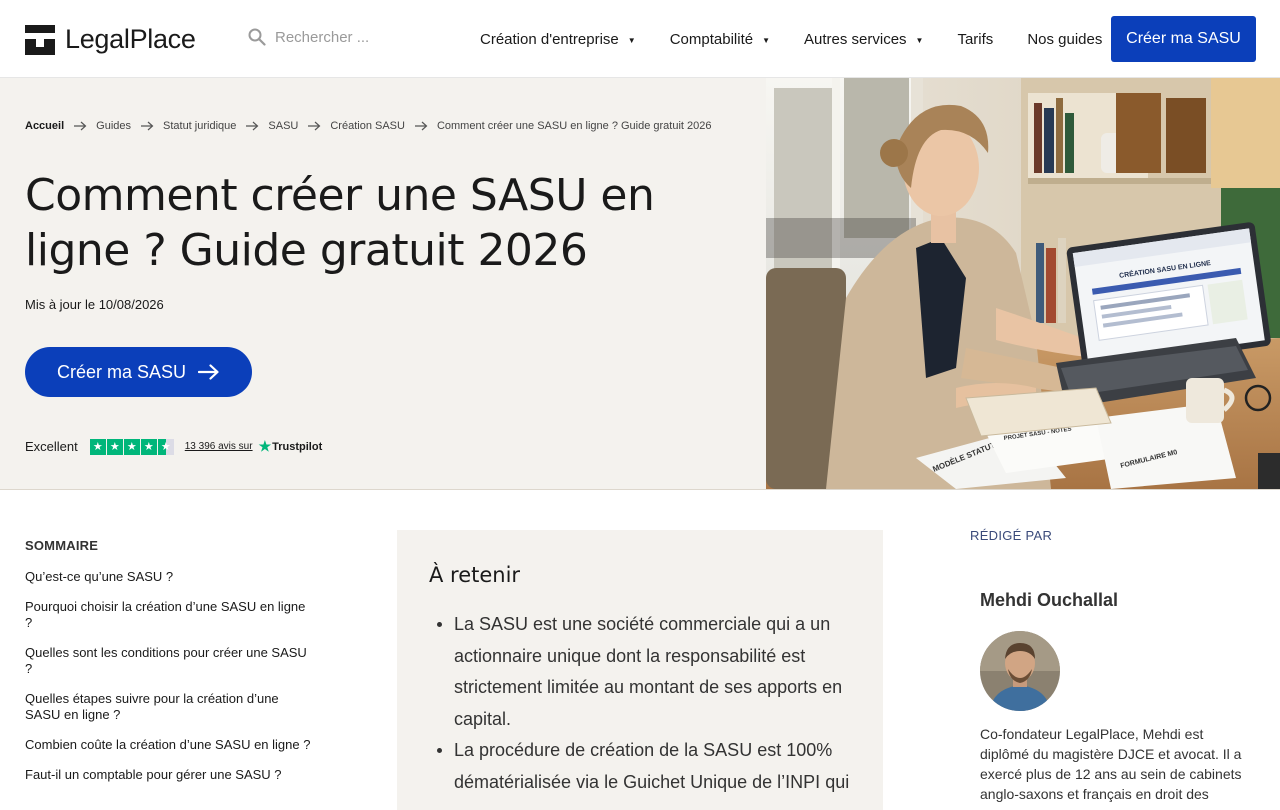 The width and height of the screenshot is (1280, 810). I want to click on create-sasu-hero-button: Créer ma SASU, so click(138, 372).